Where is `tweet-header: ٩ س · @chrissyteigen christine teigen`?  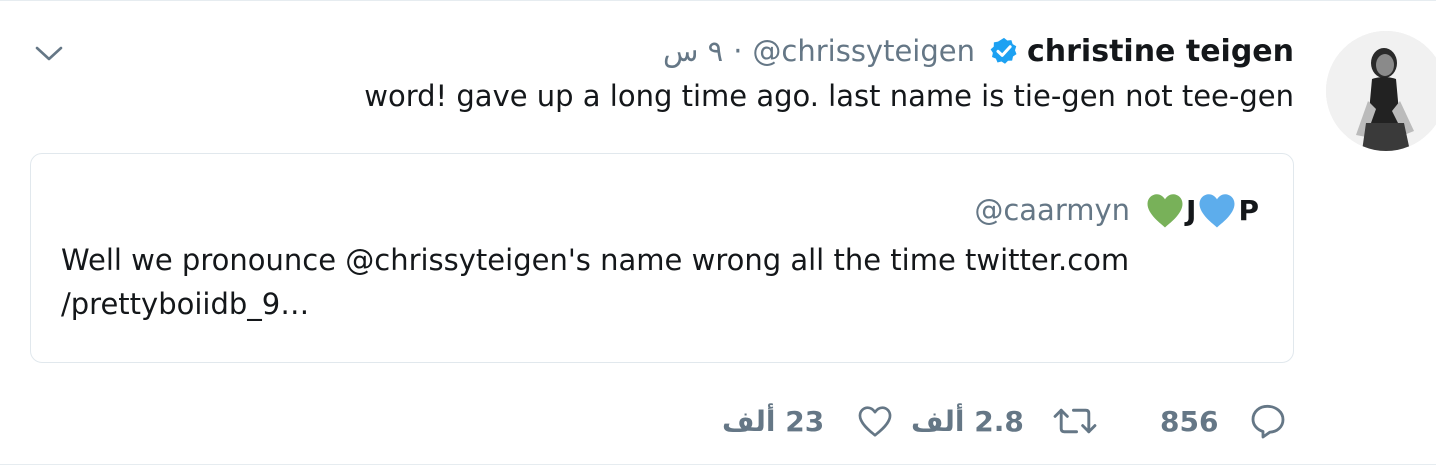 tweet-header: ٩ س · @chrissyteigen christine teigen is located at coordinates (978, 51).